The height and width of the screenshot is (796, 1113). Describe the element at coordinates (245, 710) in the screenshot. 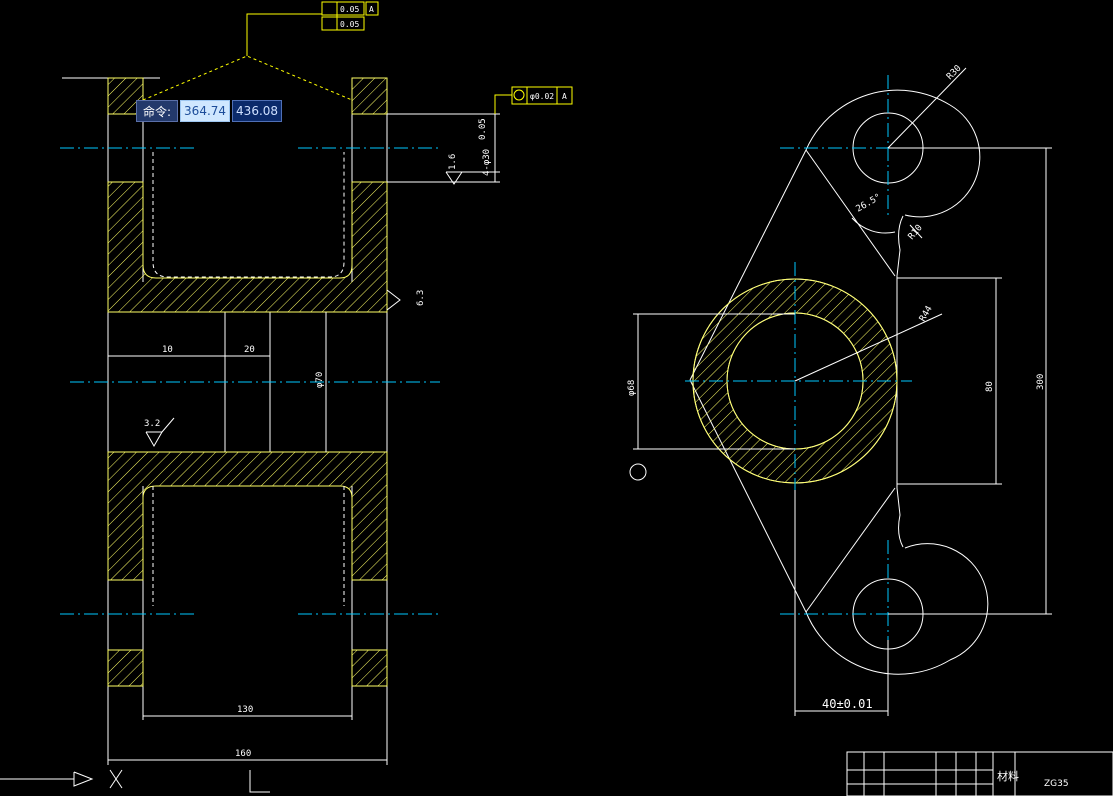

I see `dim-130: 130` at that location.